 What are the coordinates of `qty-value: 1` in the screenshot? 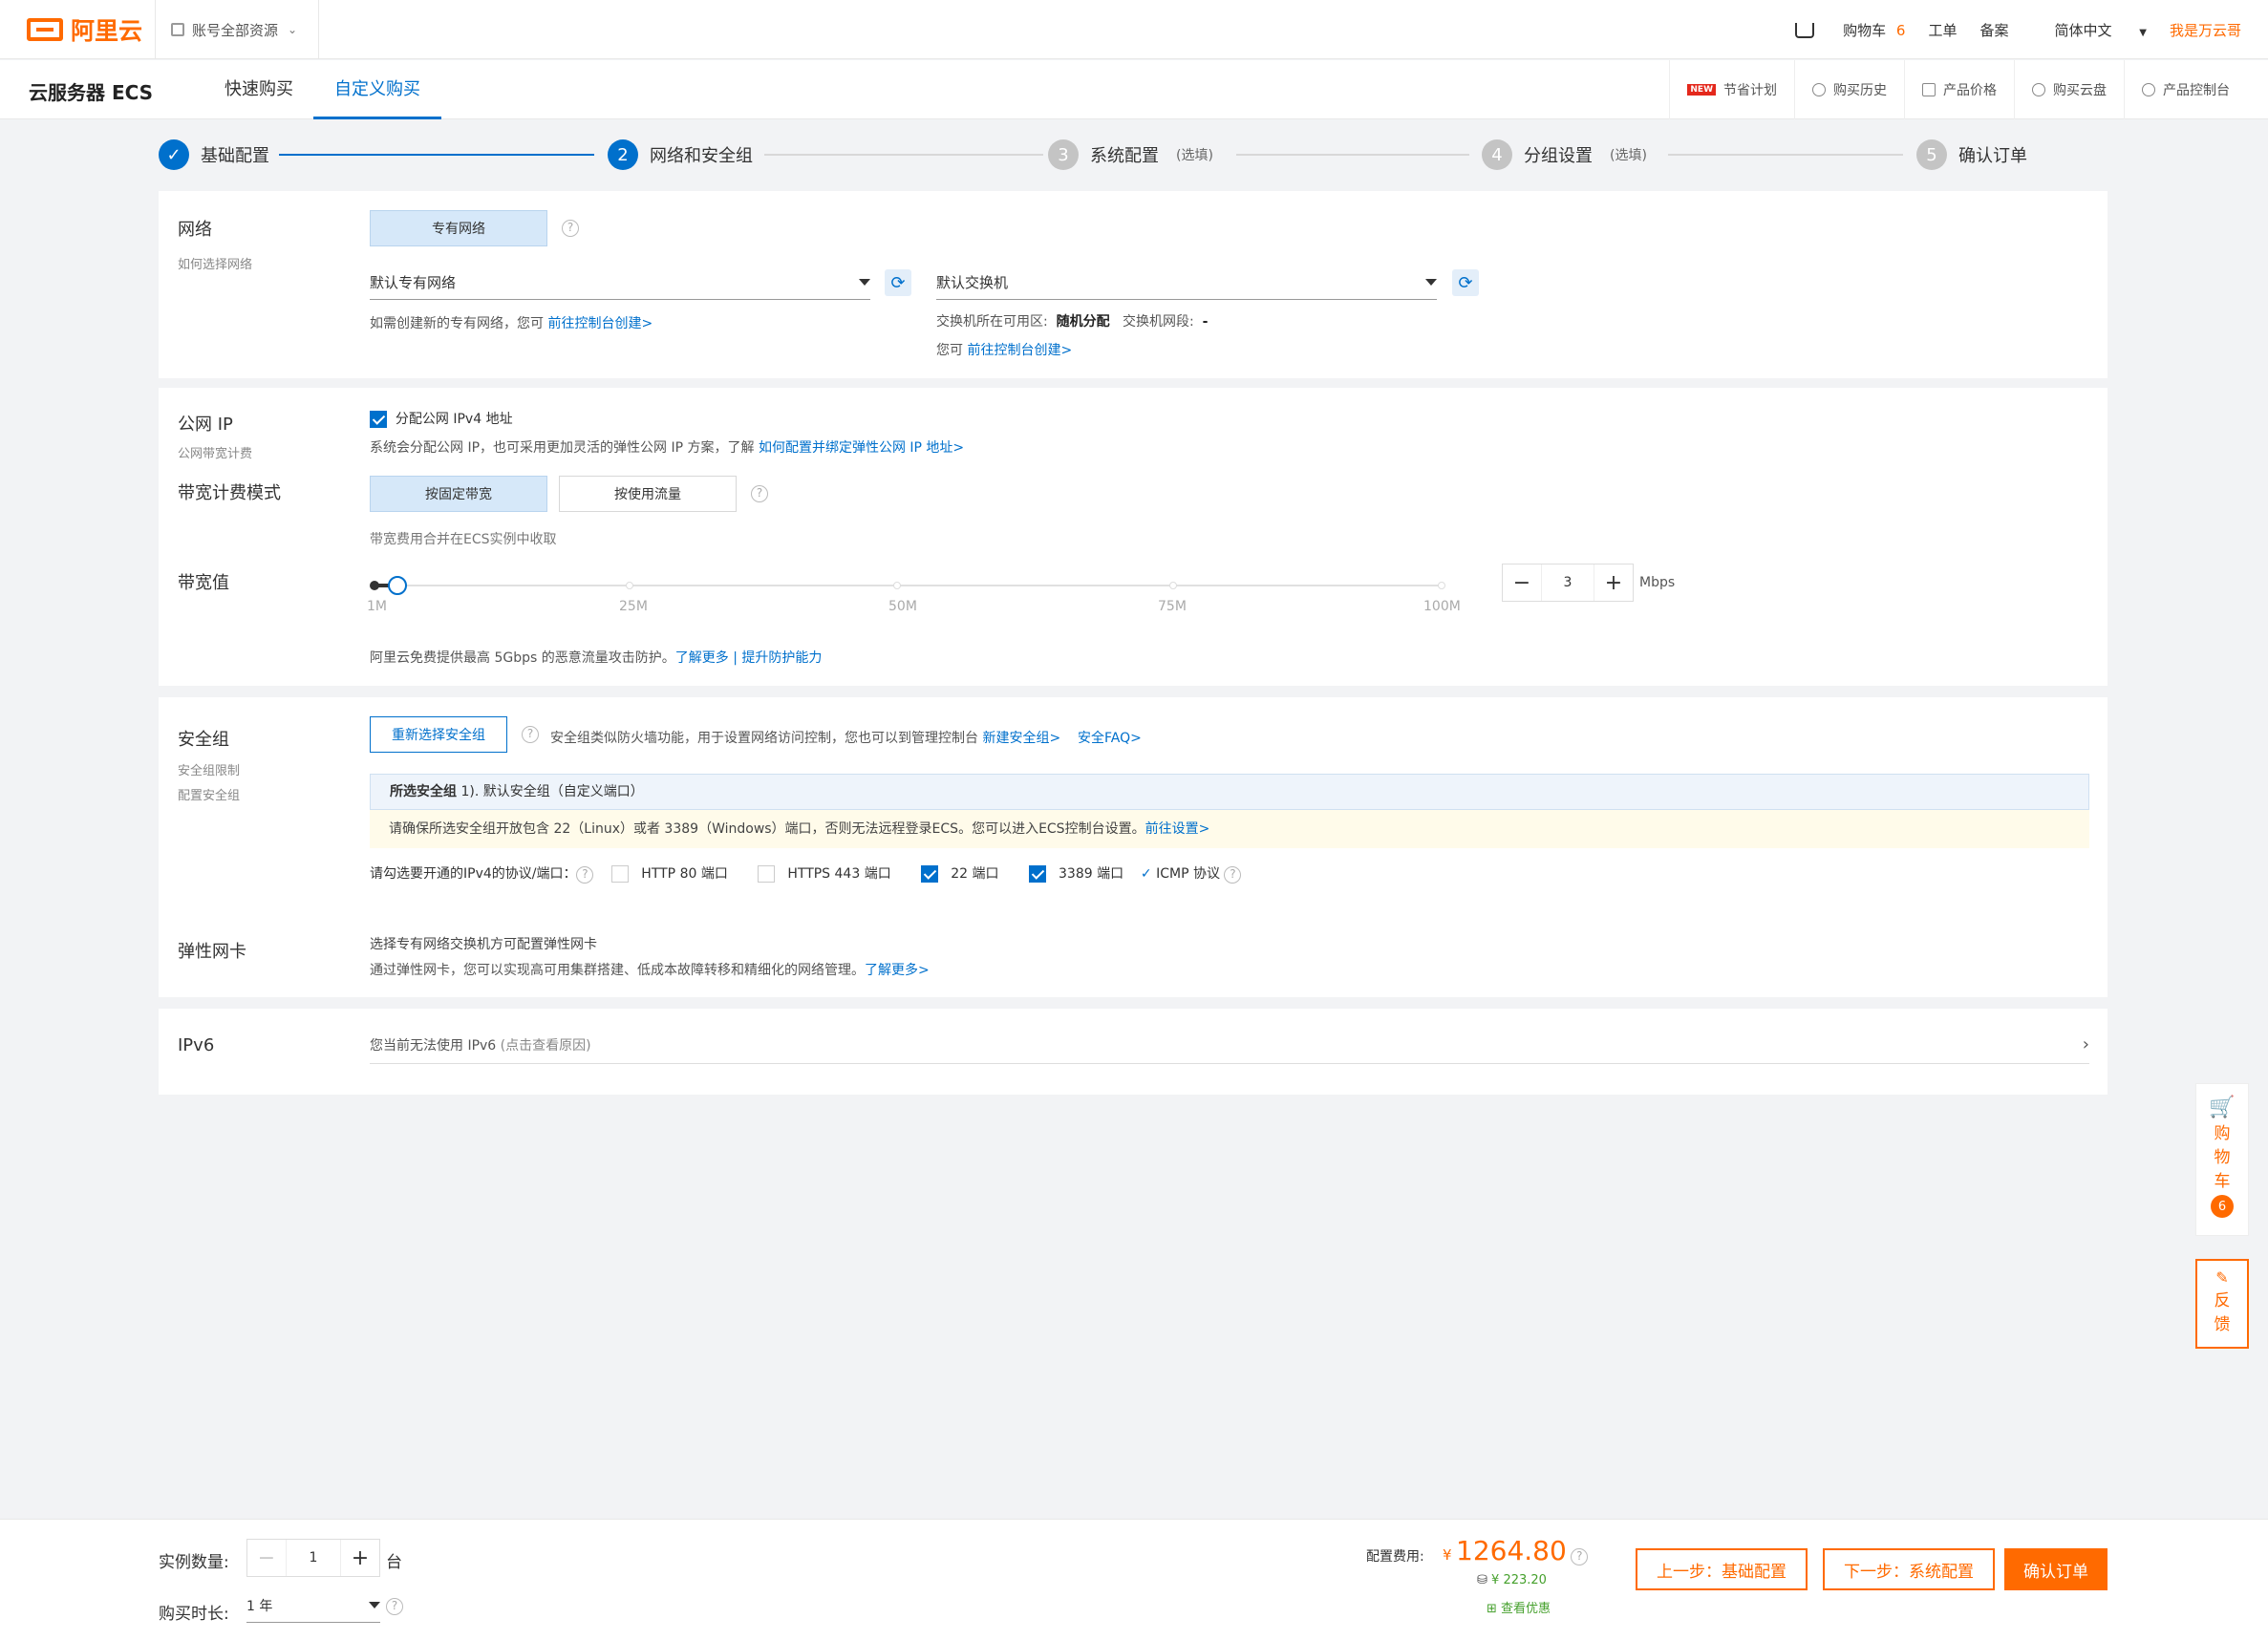 It's located at (313, 1558).